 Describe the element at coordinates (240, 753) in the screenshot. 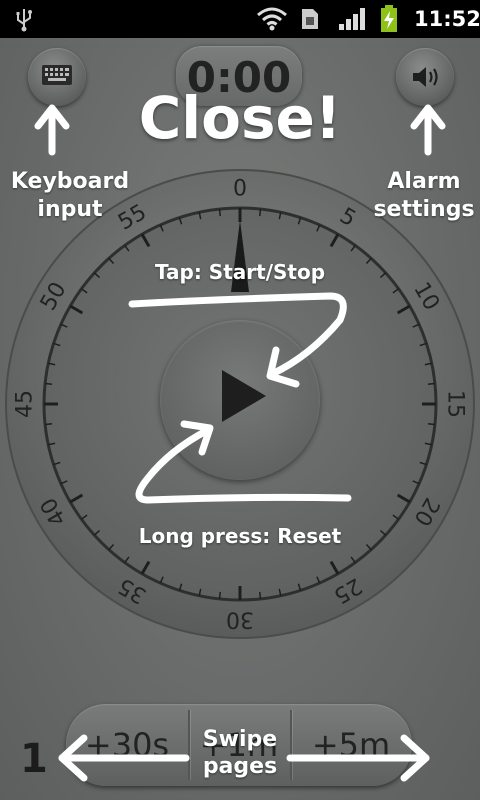

I see `swipe-pages-hint: Swipe pages` at that location.